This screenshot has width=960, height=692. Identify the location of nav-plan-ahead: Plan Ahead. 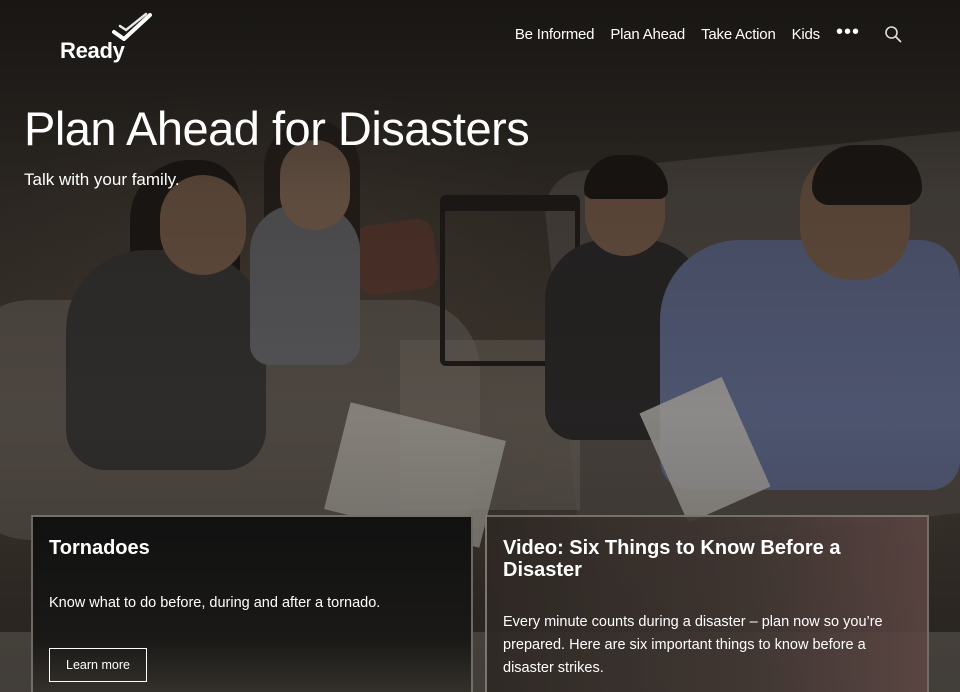
(647, 34).